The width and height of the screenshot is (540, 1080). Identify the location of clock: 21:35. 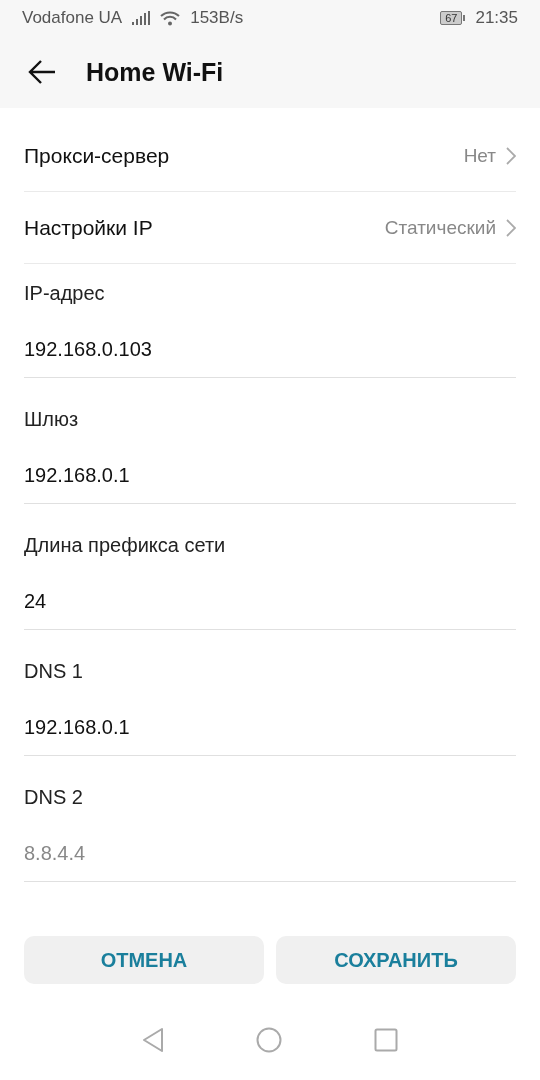
(496, 18).